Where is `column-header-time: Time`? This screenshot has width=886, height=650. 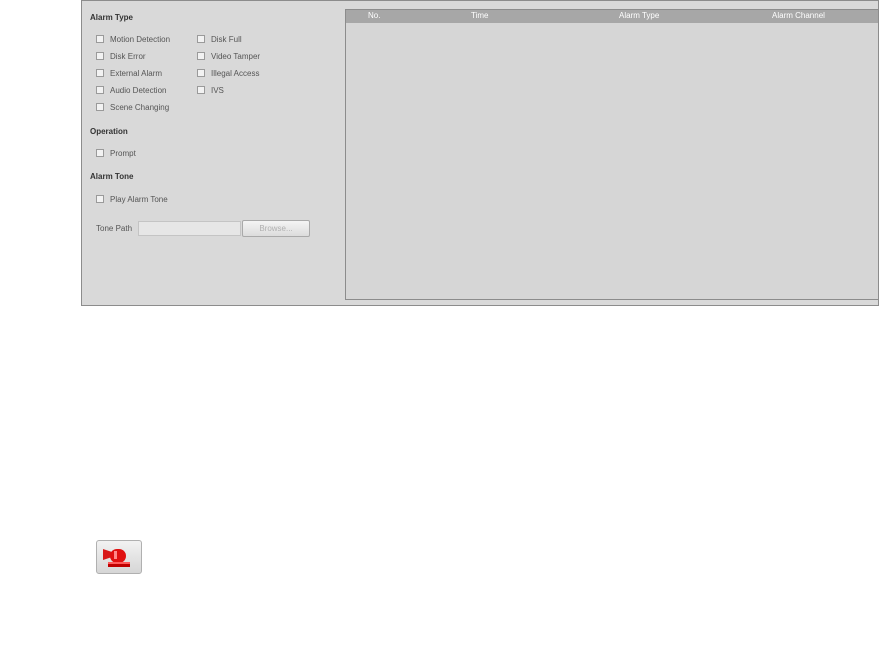 column-header-time: Time is located at coordinates (480, 15).